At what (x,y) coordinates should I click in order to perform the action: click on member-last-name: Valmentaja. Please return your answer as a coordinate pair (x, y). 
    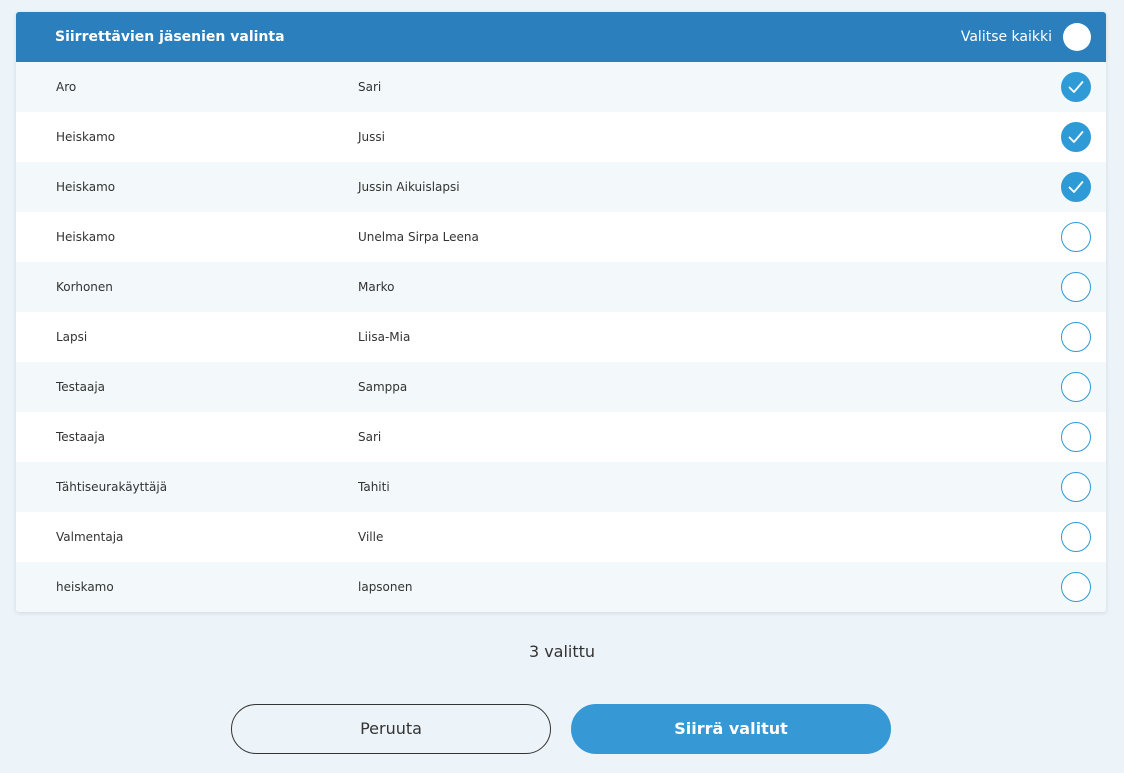
    Looking at the image, I should click on (90, 537).